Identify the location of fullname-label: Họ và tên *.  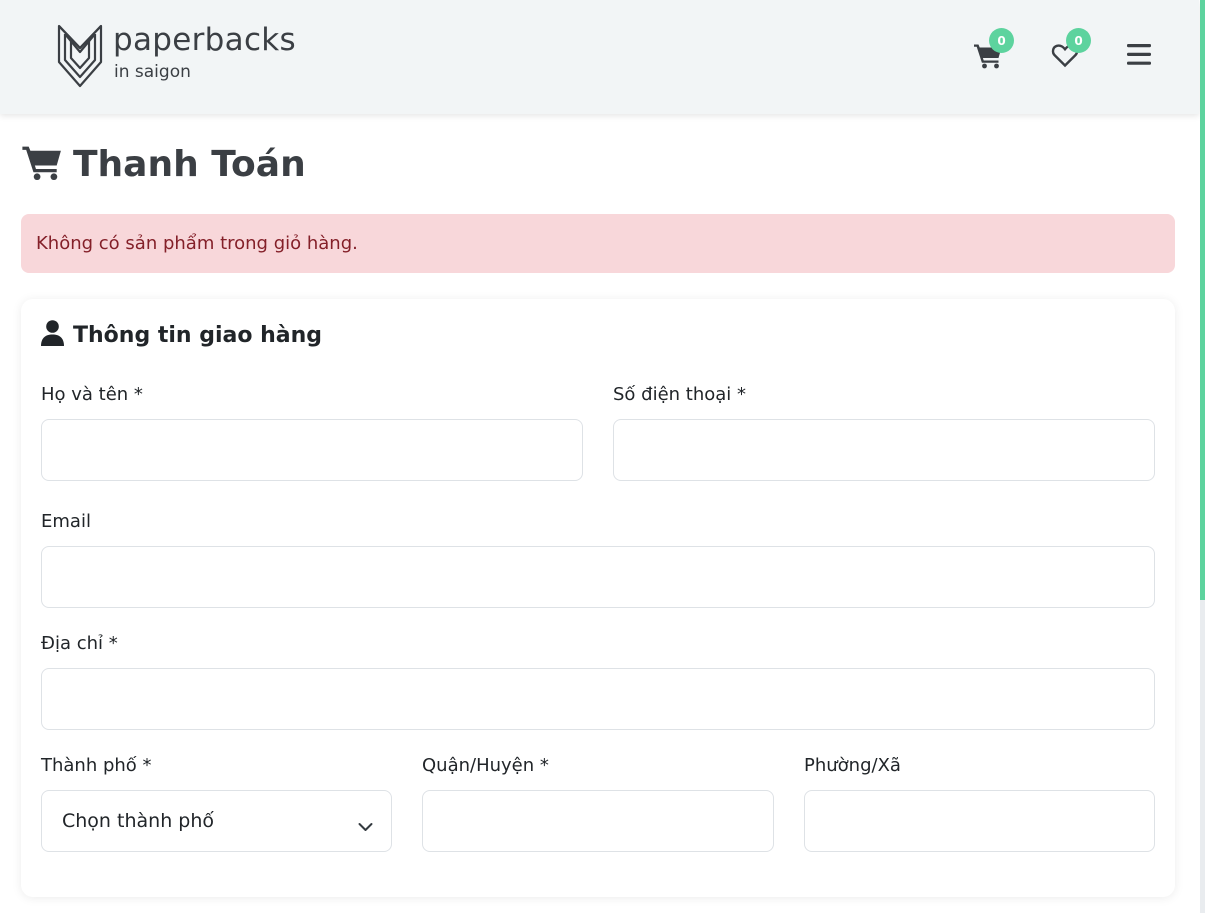
(92, 394).